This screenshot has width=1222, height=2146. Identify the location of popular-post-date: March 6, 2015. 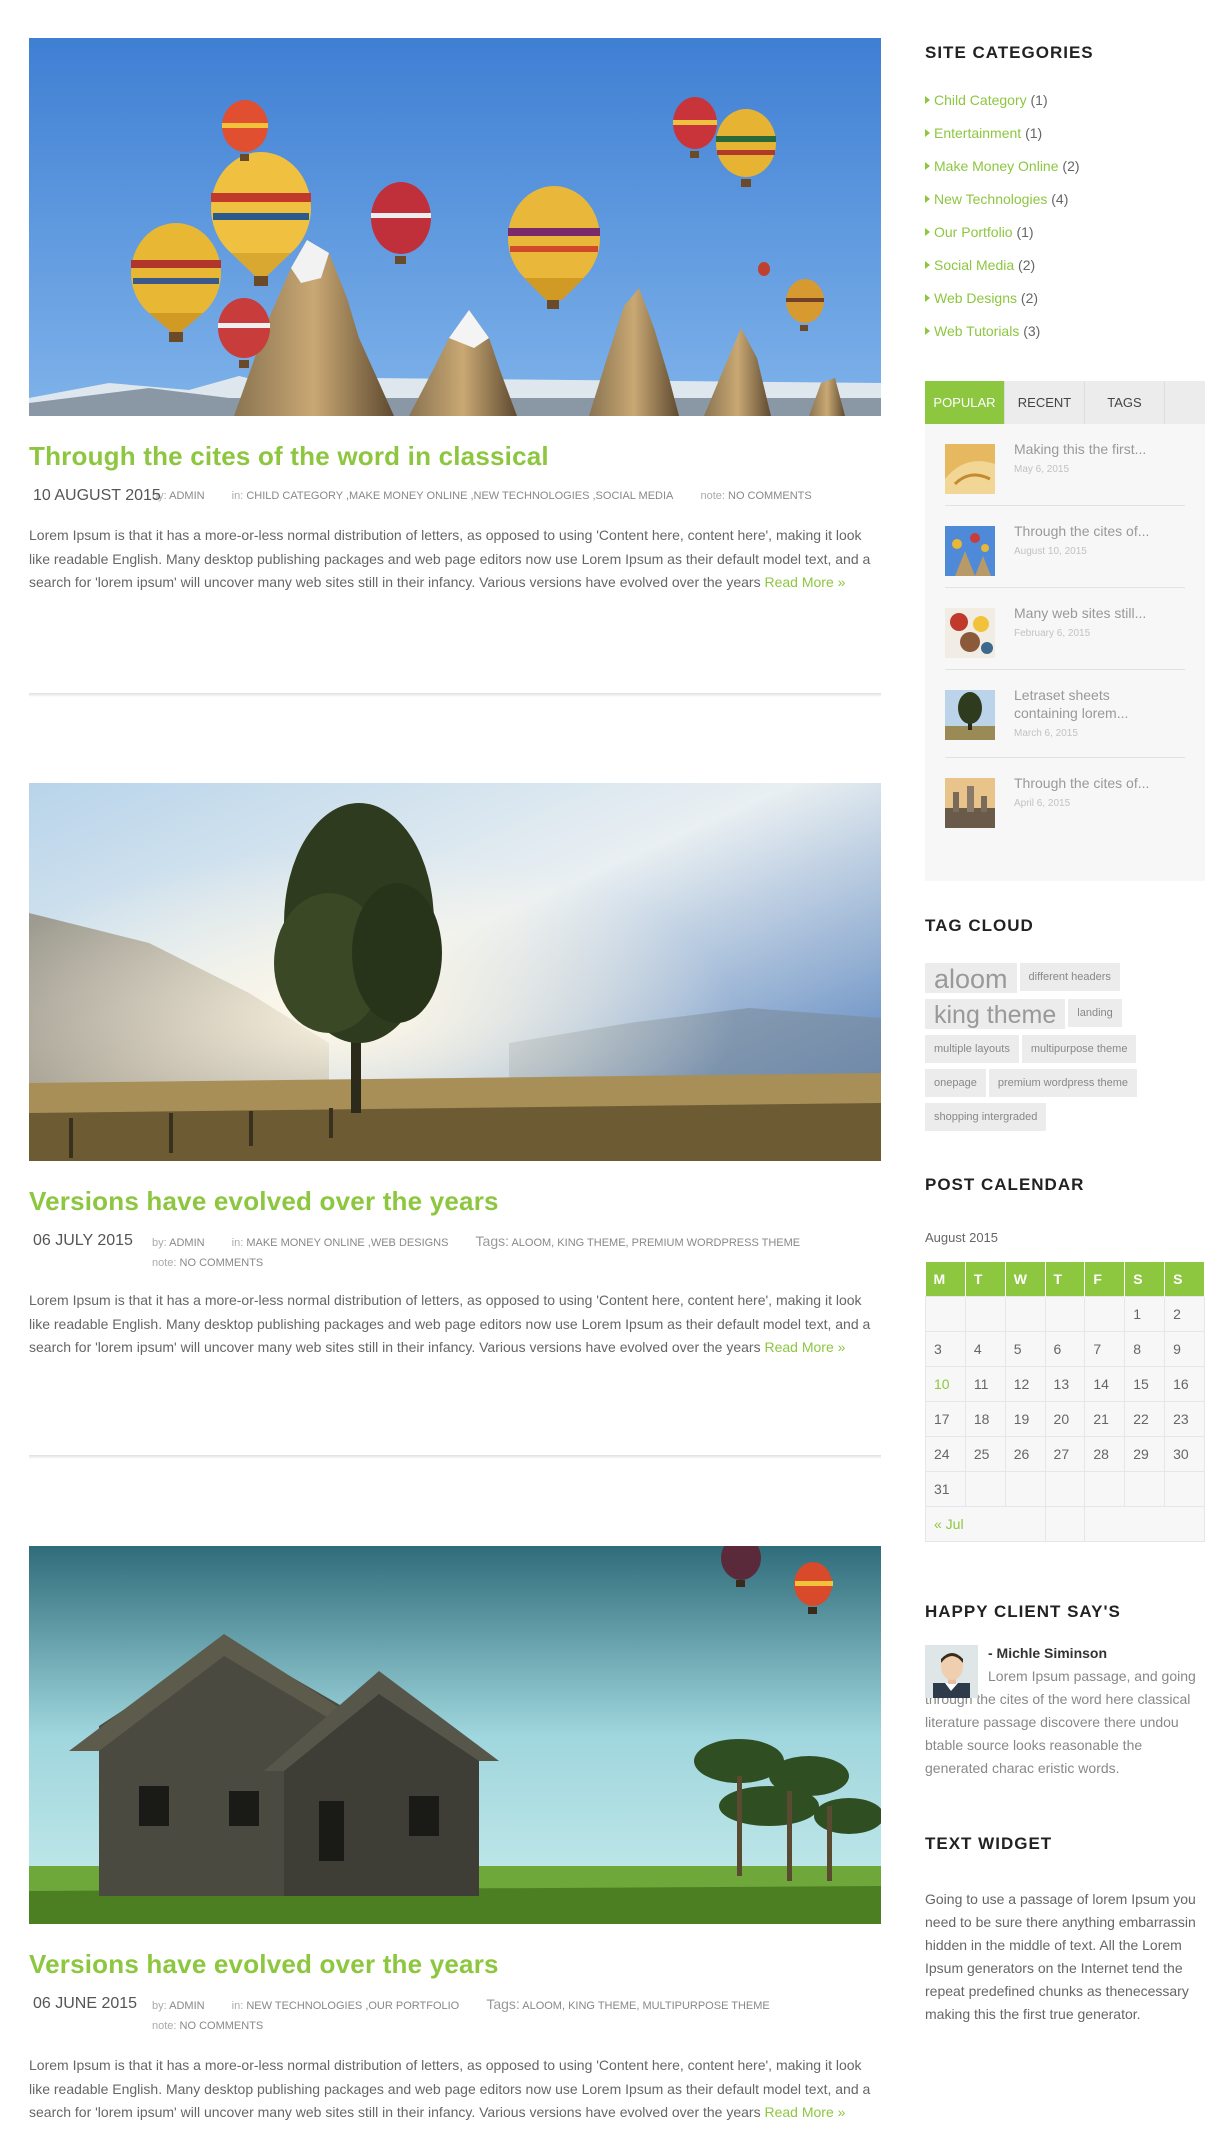
(1046, 733).